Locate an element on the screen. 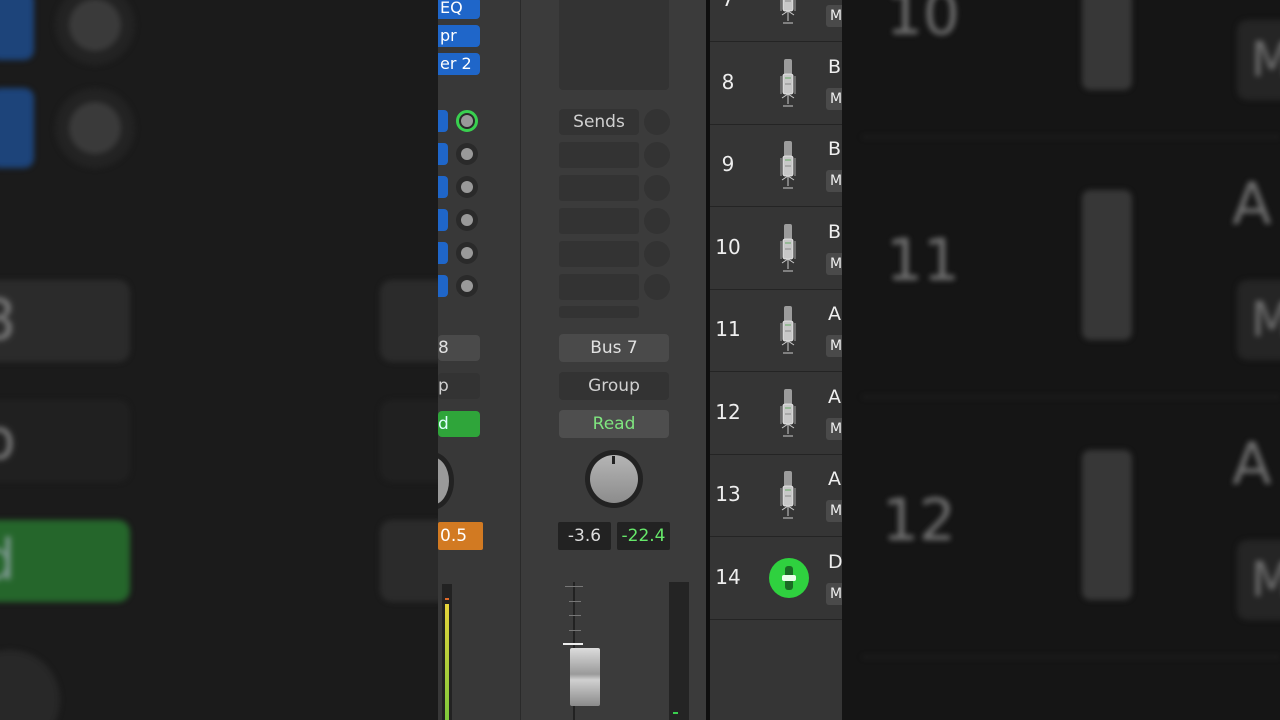  bg-track-number: 10 is located at coordinates (923, 24).